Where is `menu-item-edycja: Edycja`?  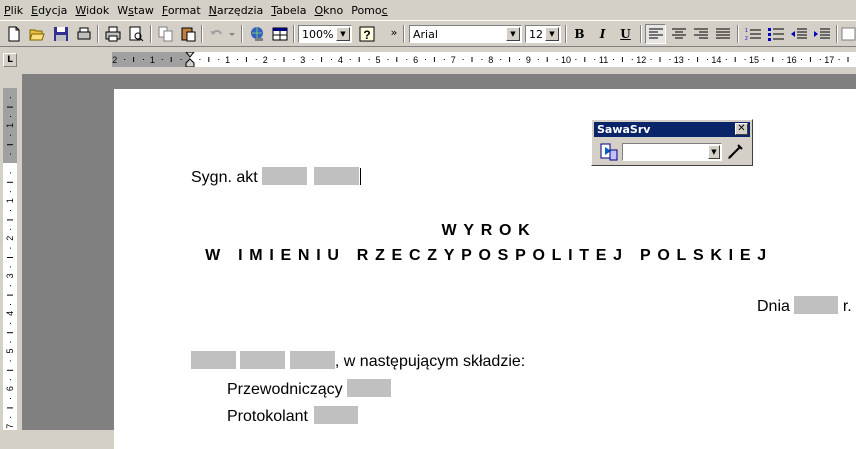 menu-item-edycja: Edycja is located at coordinates (49, 10).